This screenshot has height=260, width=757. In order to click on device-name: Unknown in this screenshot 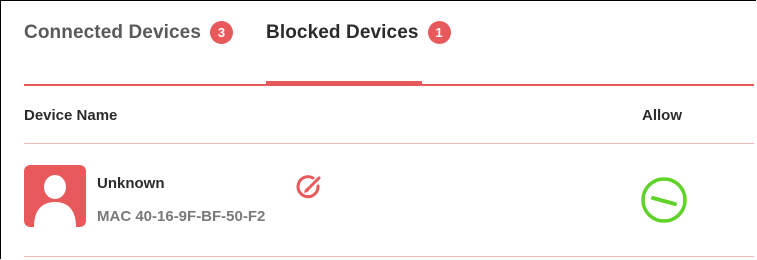, I will do `click(131, 183)`.